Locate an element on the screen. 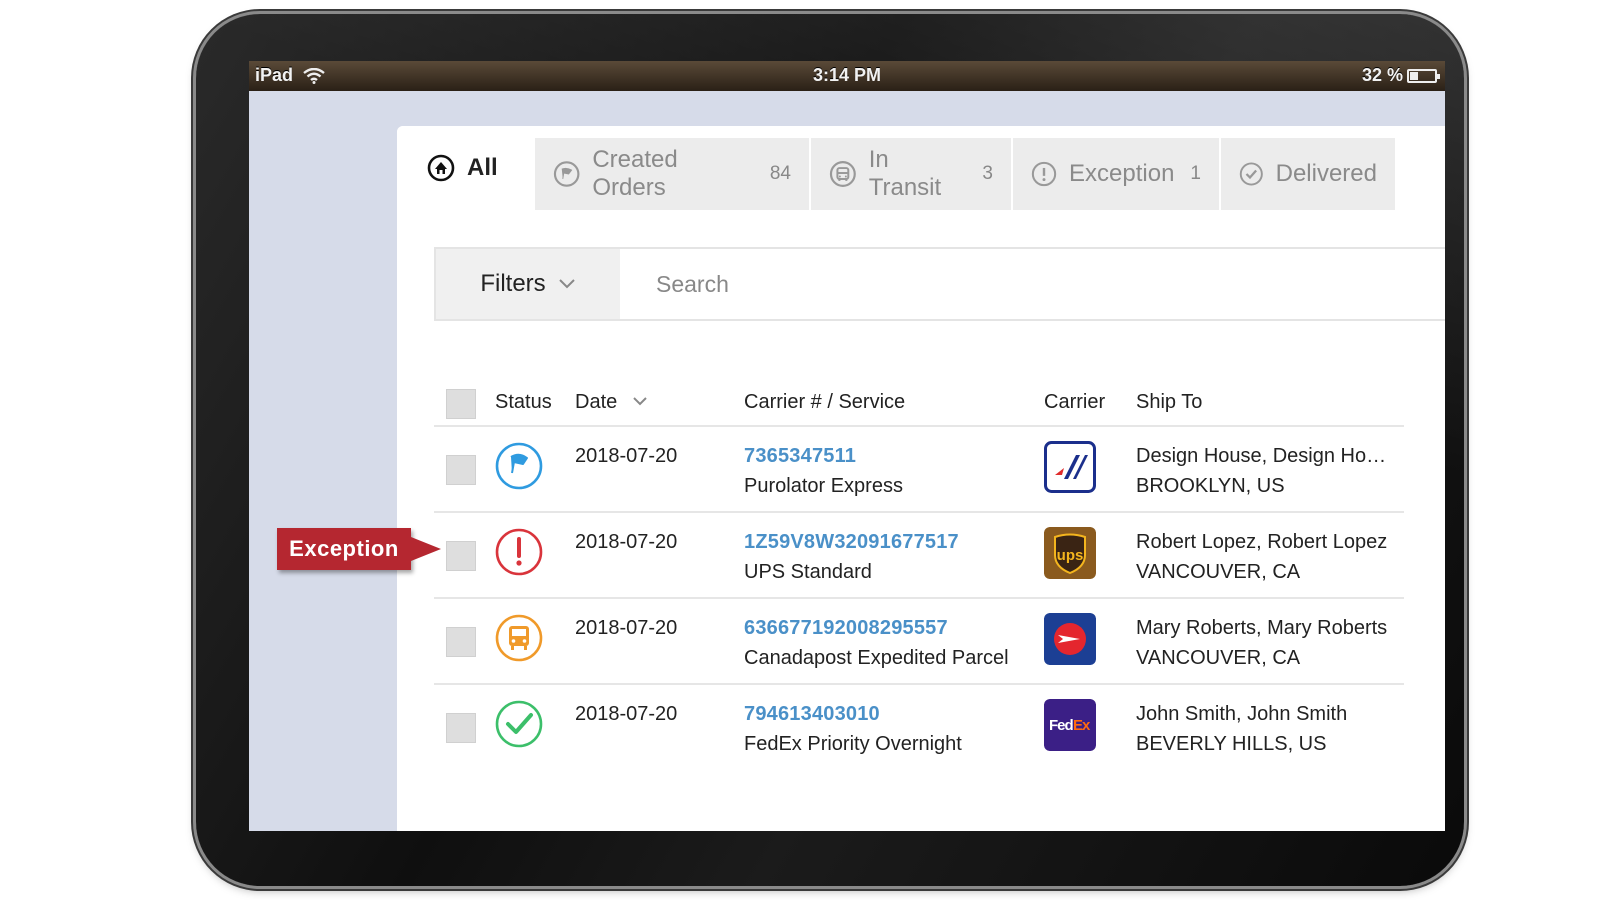 The image size is (1600, 900). exception-icon is located at coordinates (519, 552).